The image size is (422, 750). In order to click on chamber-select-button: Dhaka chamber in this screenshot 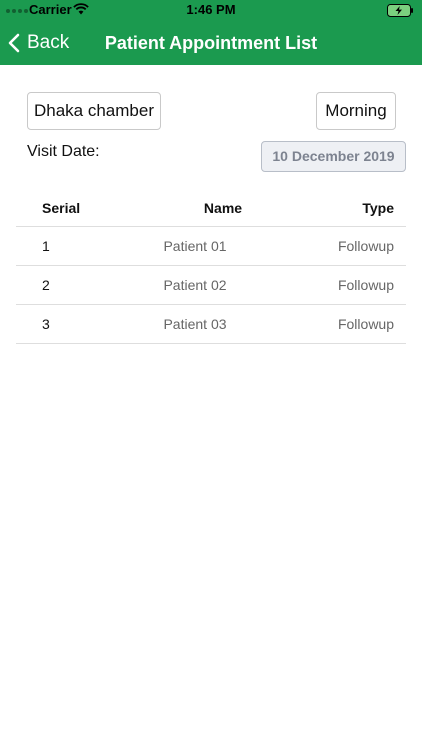, I will do `click(94, 111)`.